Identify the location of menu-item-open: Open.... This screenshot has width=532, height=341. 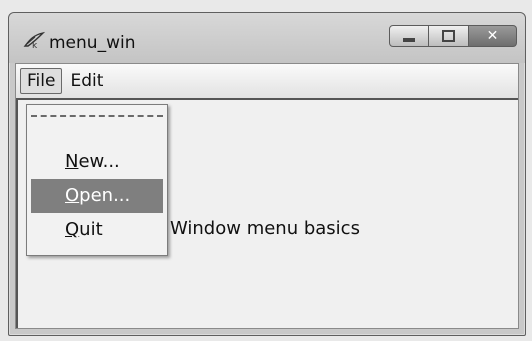
(97, 196).